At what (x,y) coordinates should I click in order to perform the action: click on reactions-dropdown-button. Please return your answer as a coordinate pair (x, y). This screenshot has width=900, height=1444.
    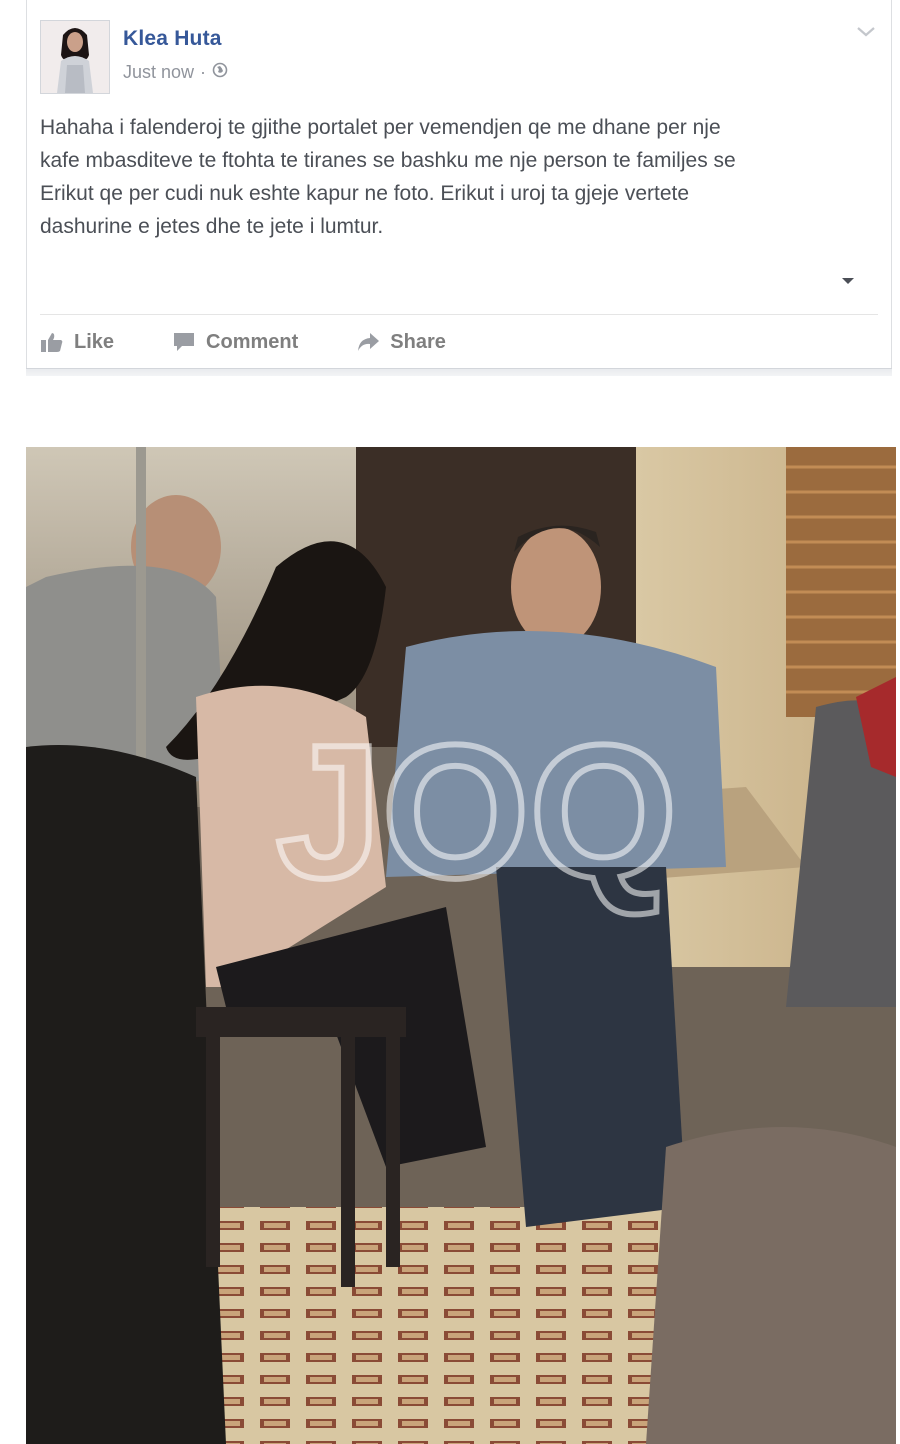
    Looking at the image, I should click on (848, 281).